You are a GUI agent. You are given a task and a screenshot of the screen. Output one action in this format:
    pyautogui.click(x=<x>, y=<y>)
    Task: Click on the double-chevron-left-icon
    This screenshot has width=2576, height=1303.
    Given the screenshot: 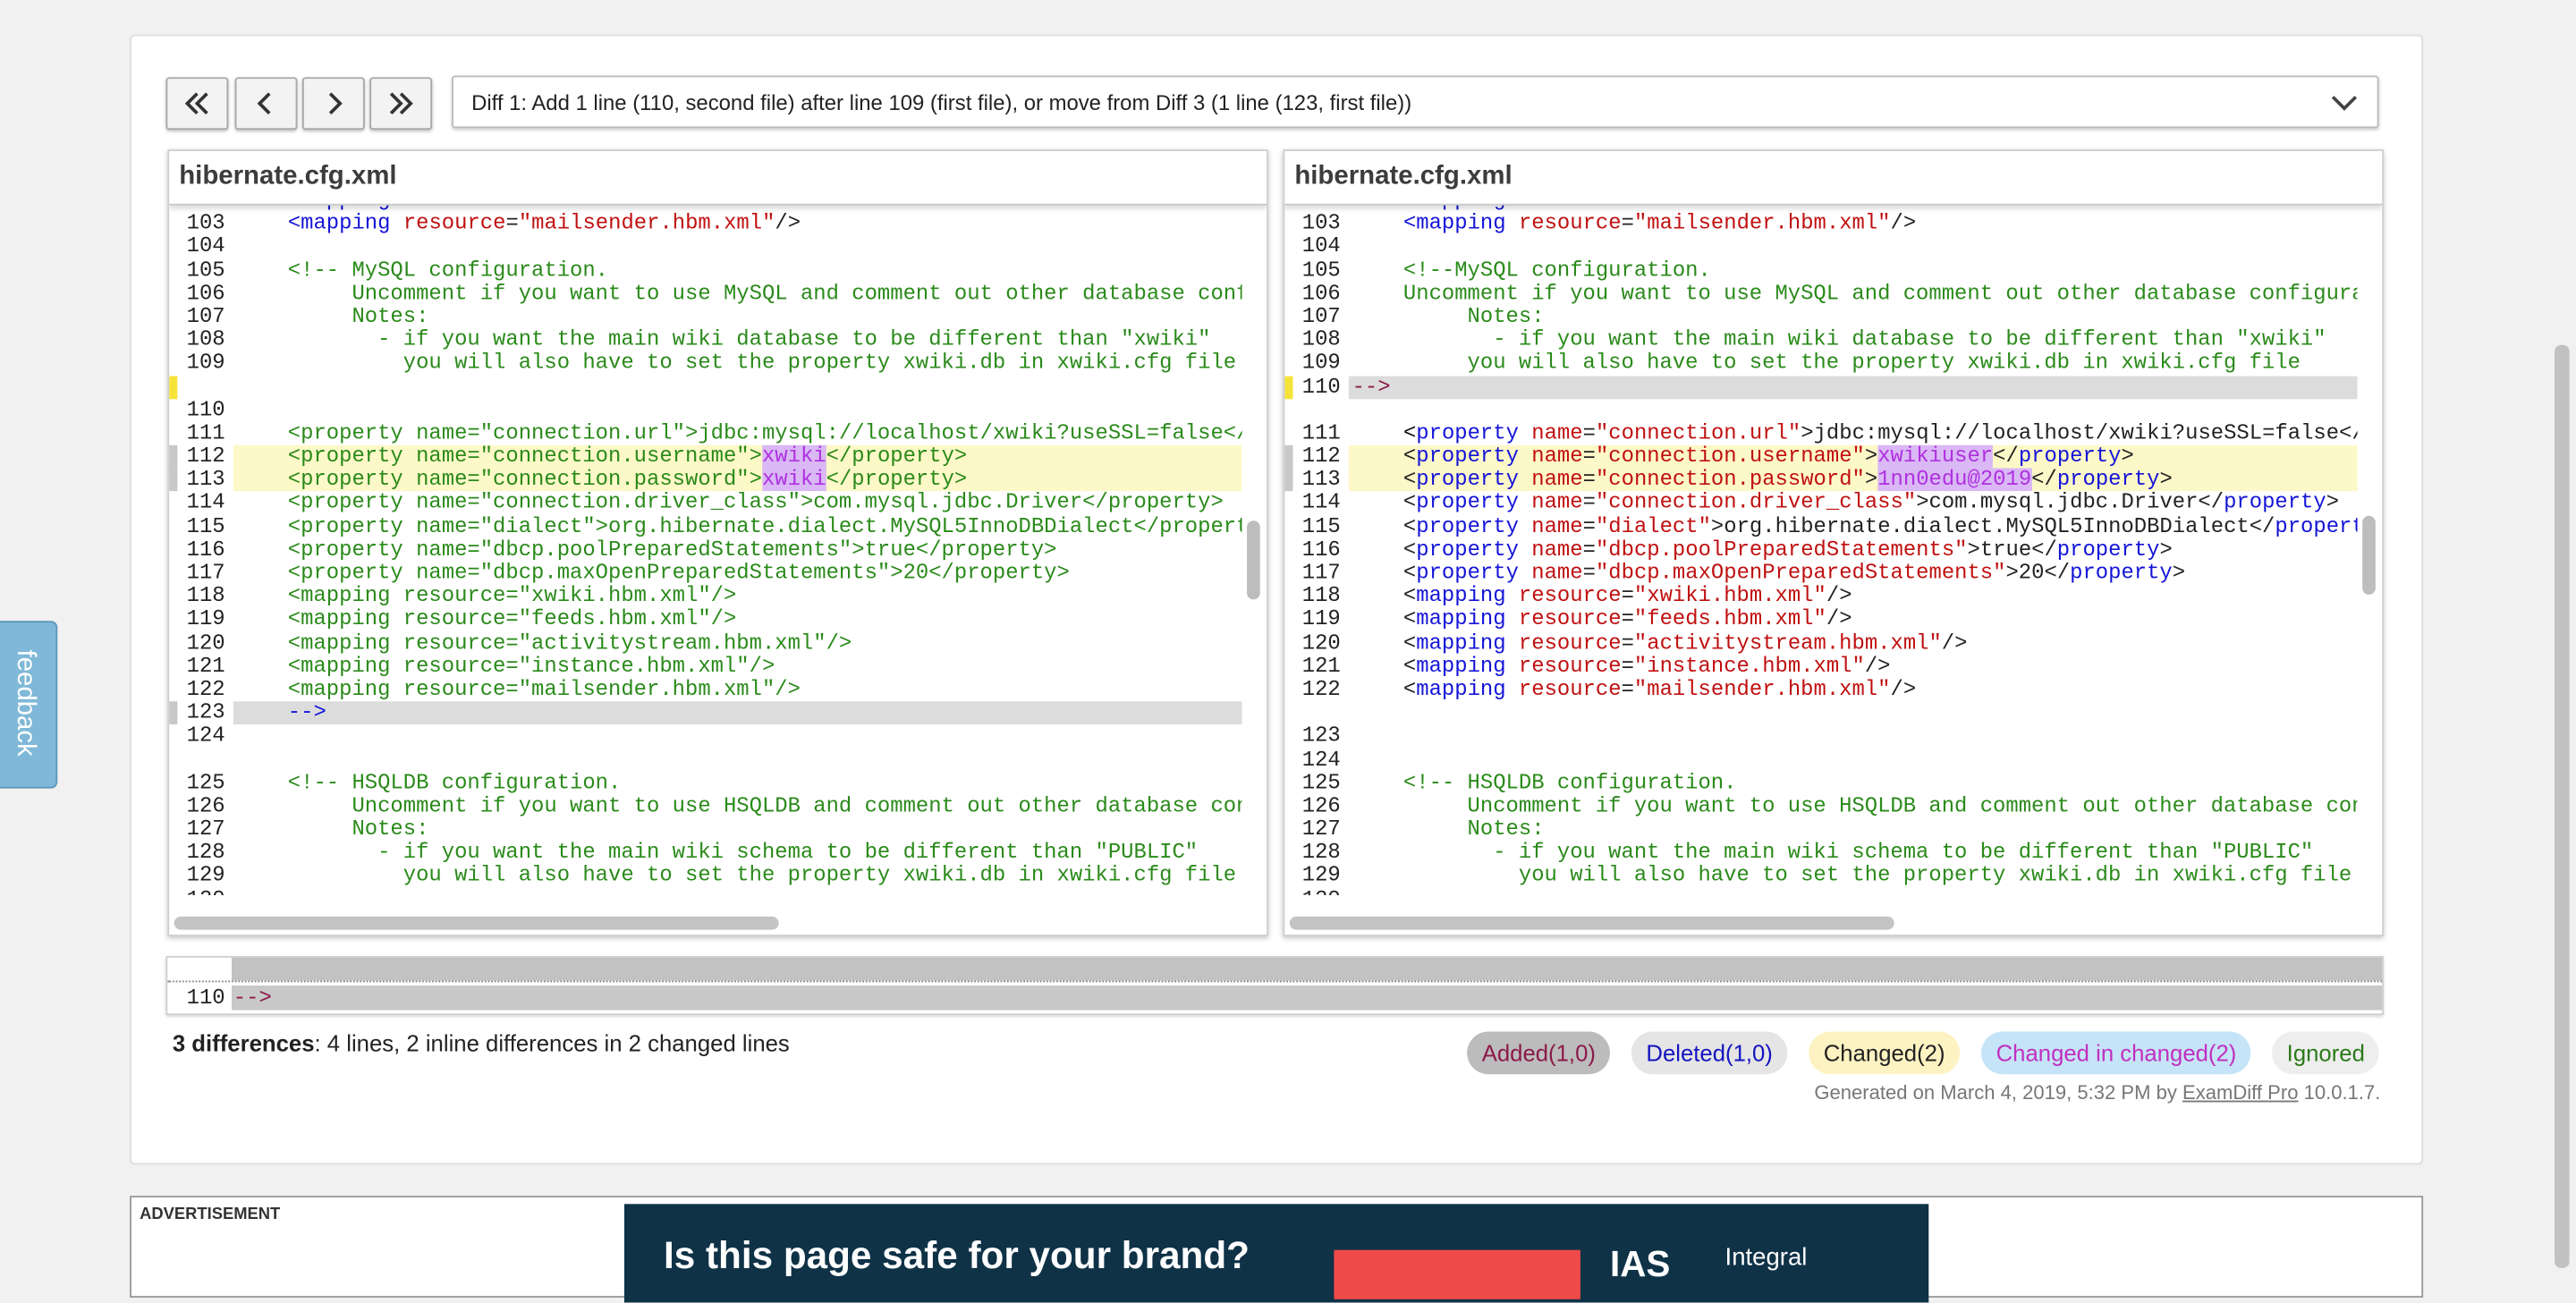 What is the action you would take?
    pyautogui.click(x=196, y=103)
    